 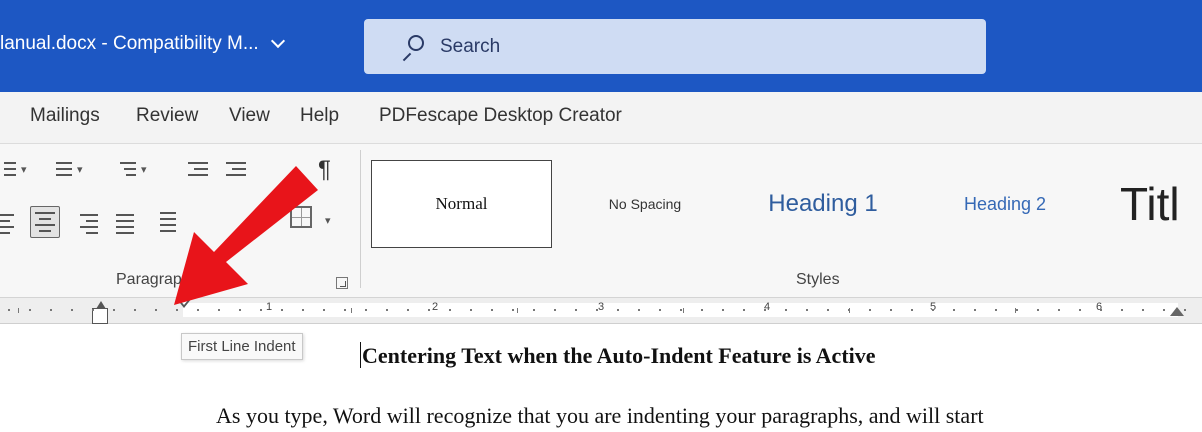 What do you see at coordinates (1161, 204) in the screenshot?
I see `style-title: Titl` at bounding box center [1161, 204].